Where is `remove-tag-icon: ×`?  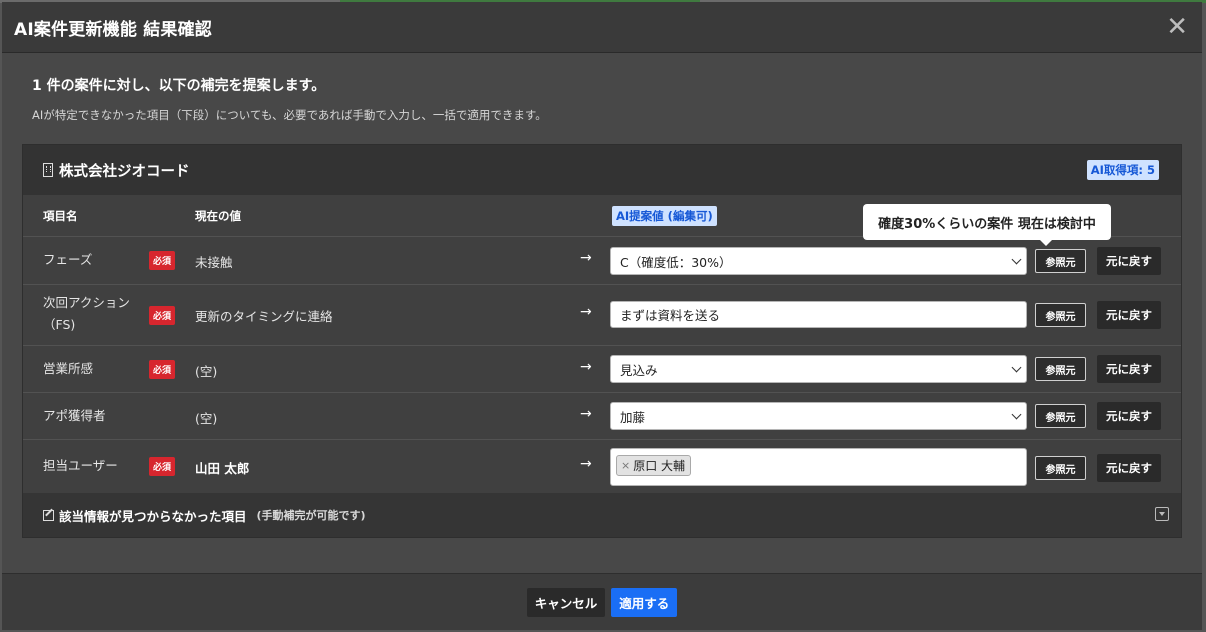
remove-tag-icon: × is located at coordinates (625, 465).